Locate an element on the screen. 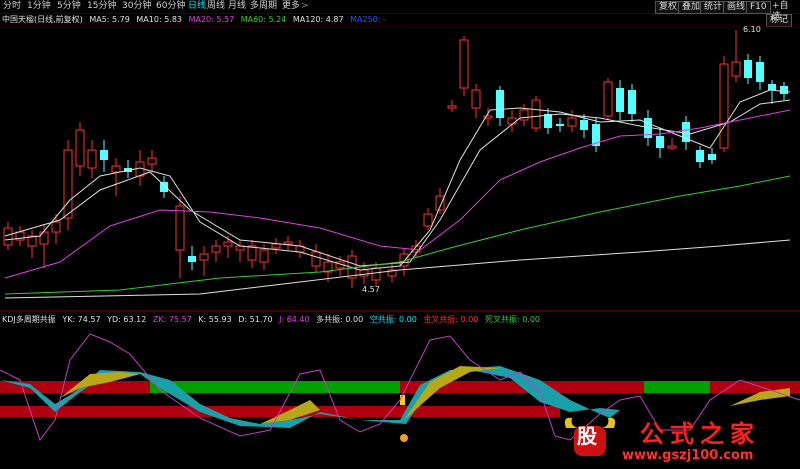 The image size is (800, 469). watermark-brand: 公式之家 is located at coordinates (700, 434).